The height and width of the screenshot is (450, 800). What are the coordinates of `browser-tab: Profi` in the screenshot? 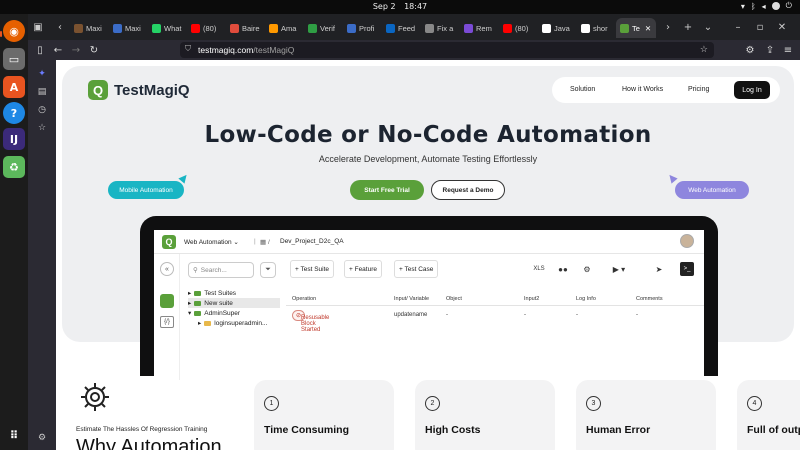 It's located at (363, 28).